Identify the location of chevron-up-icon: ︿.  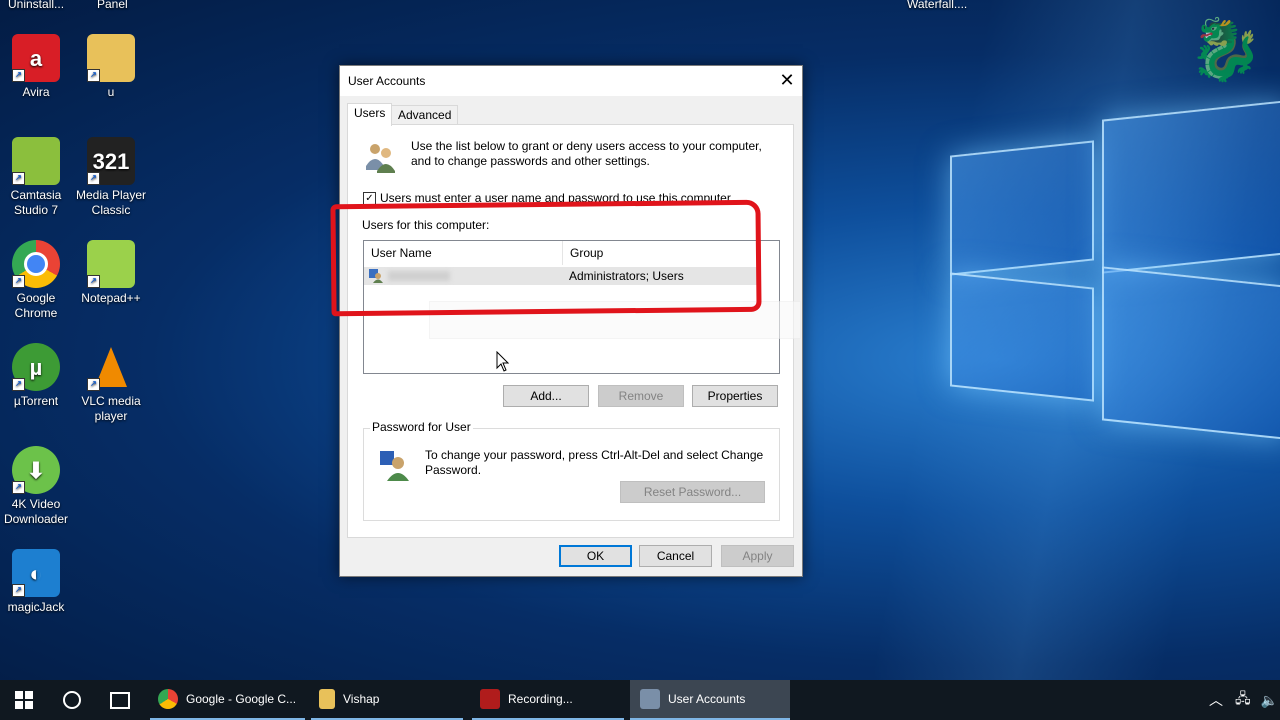
(1216, 700).